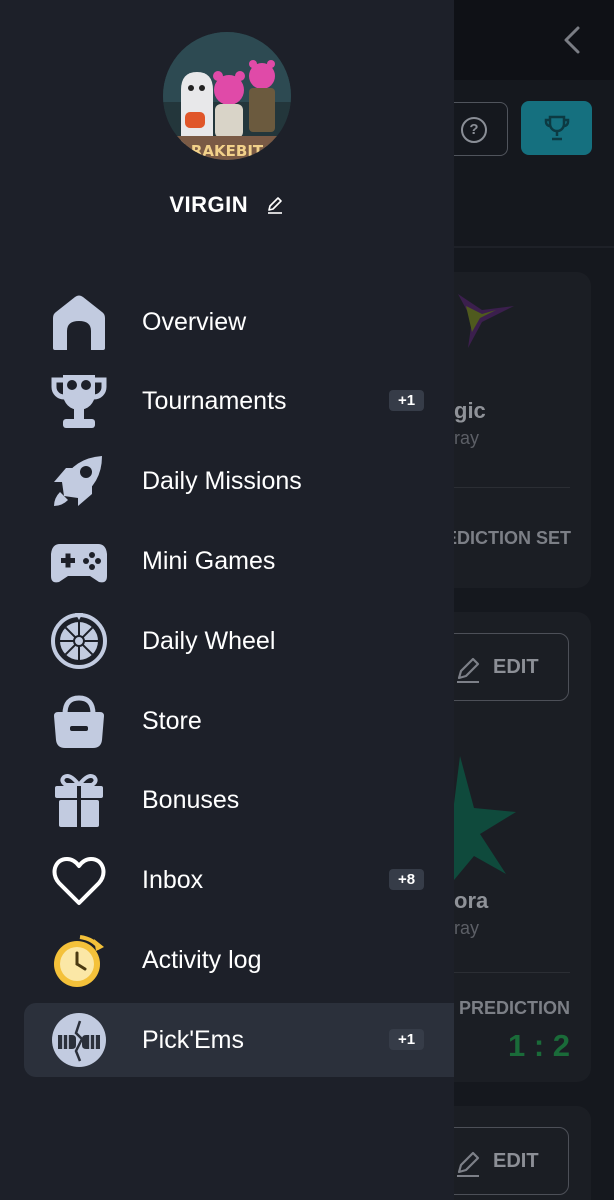 The width and height of the screenshot is (614, 1200). What do you see at coordinates (239, 880) in the screenshot?
I see `menu-item-inbox: Inbox +8` at bounding box center [239, 880].